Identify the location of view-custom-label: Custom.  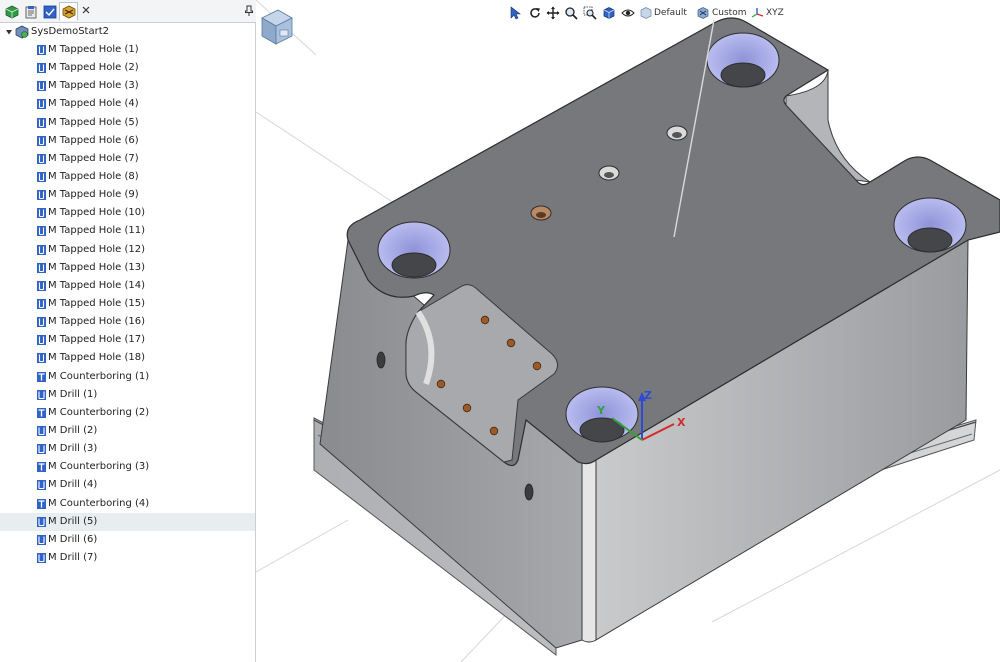
(729, 13).